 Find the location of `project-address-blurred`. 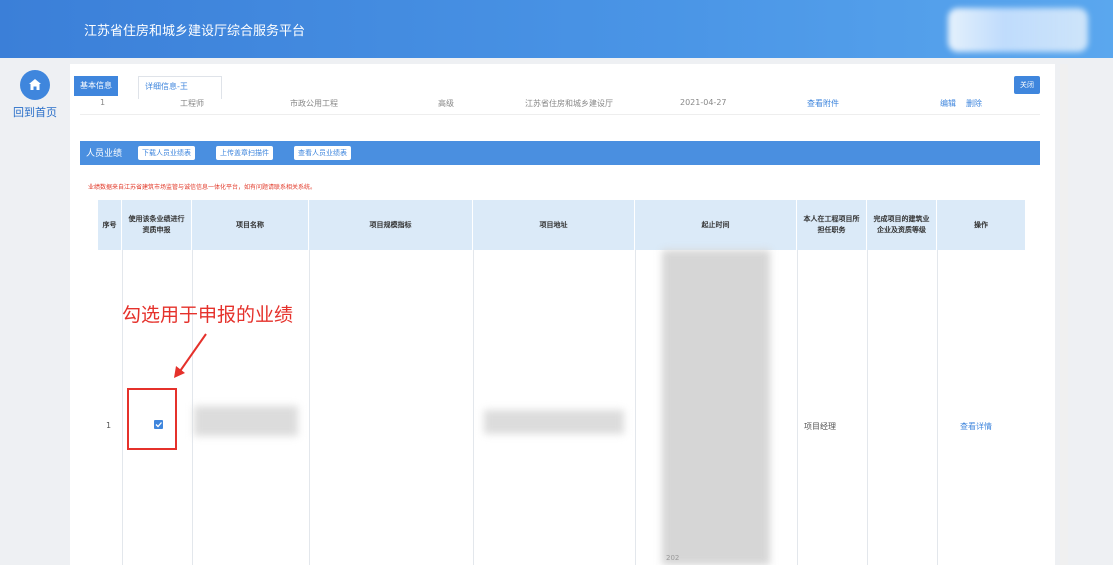

project-address-blurred is located at coordinates (554, 422).